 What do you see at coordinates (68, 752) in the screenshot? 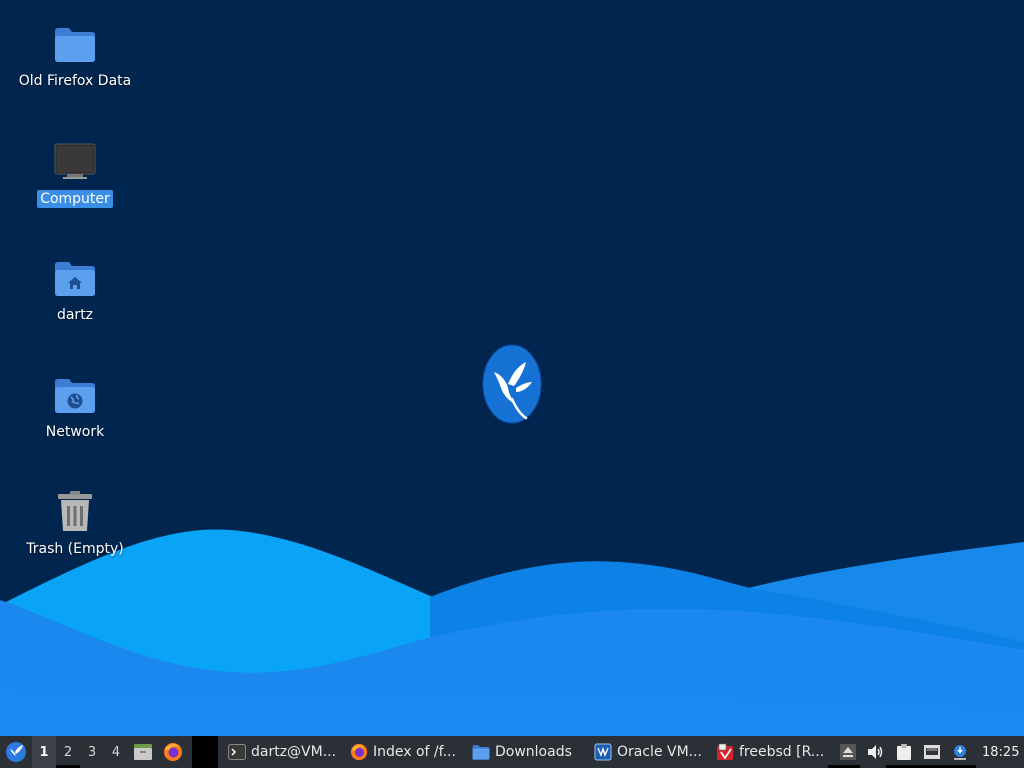
I see `workspace-2: 2` at bounding box center [68, 752].